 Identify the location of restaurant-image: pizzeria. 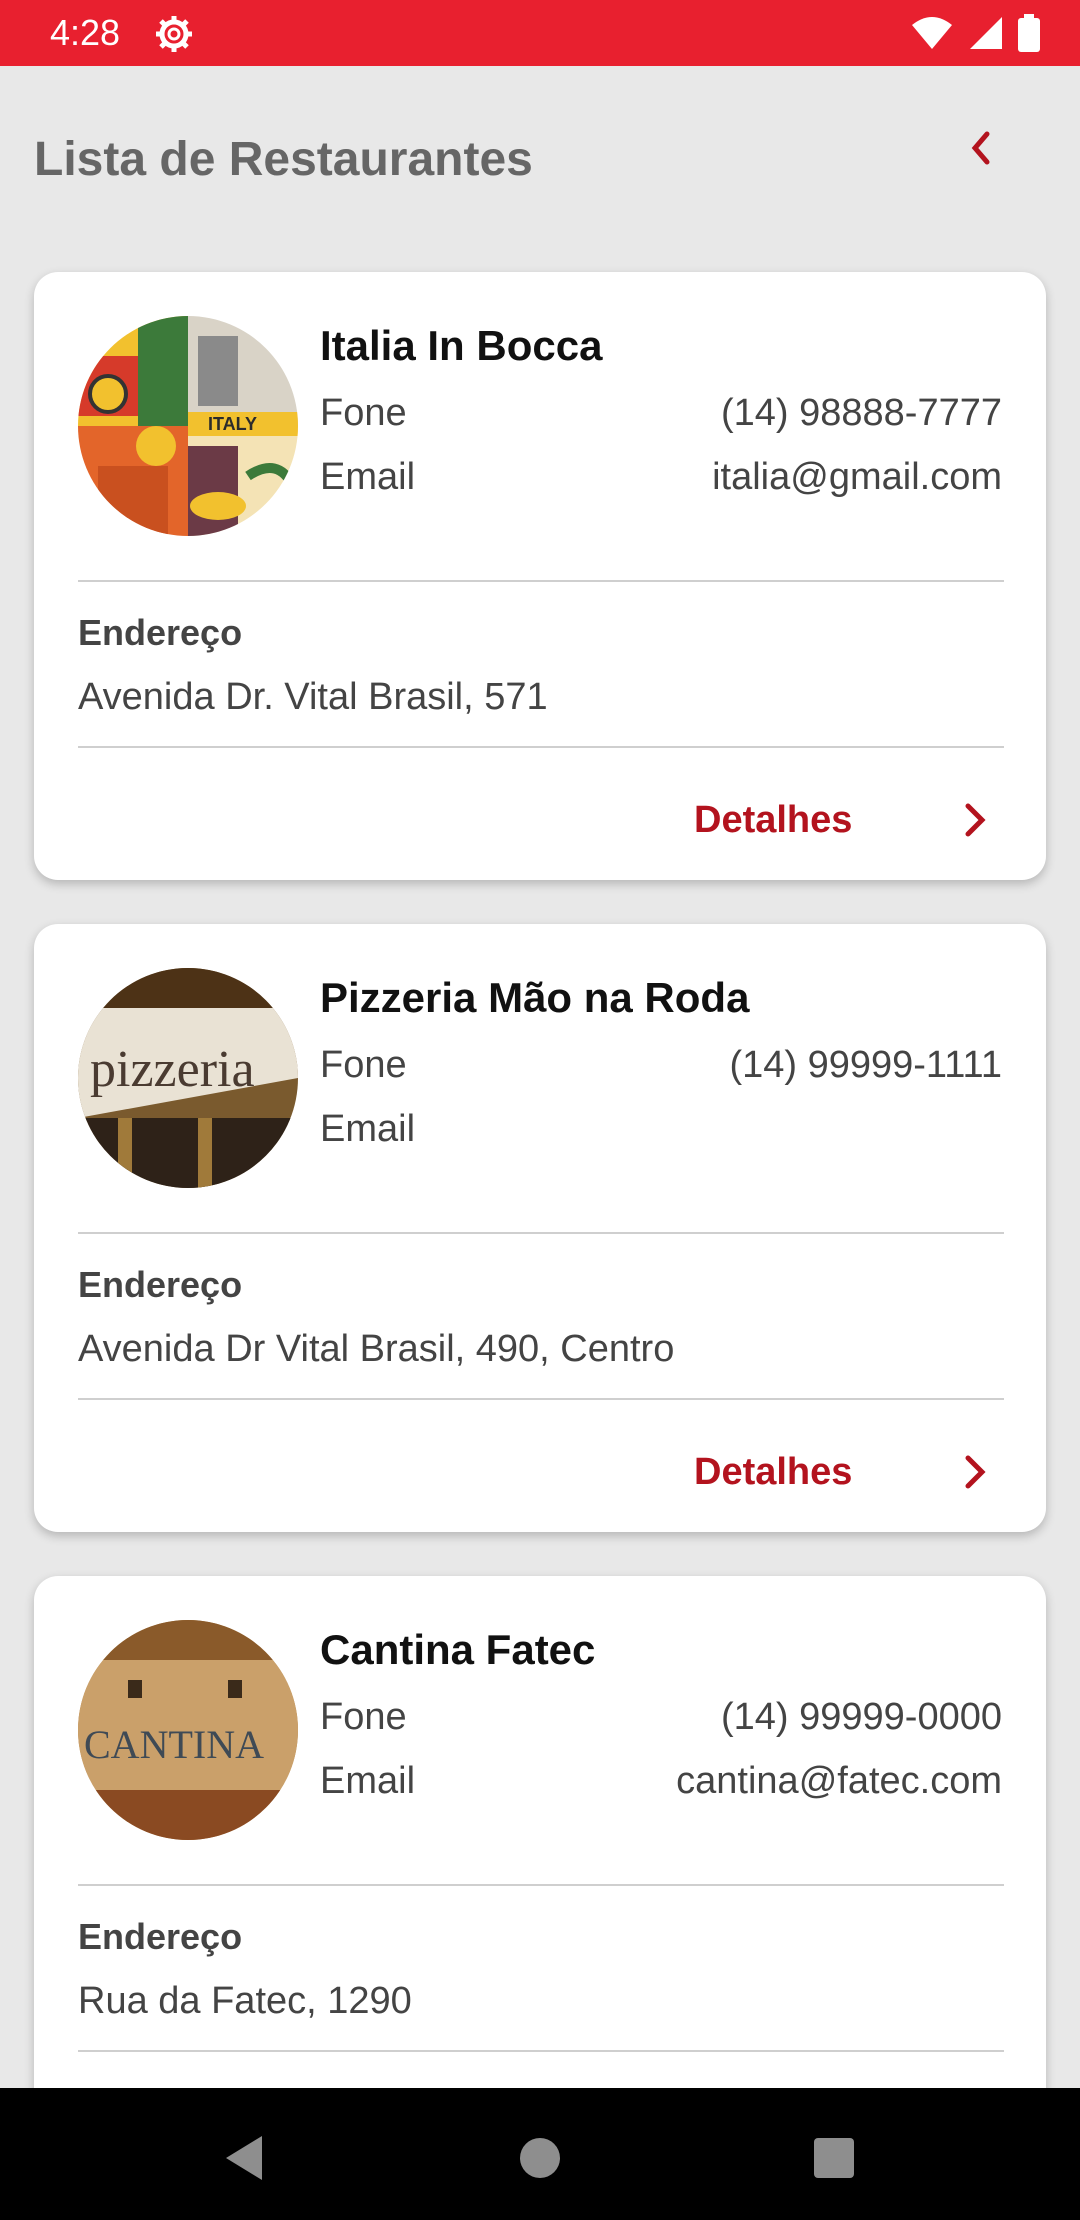
(188, 1078).